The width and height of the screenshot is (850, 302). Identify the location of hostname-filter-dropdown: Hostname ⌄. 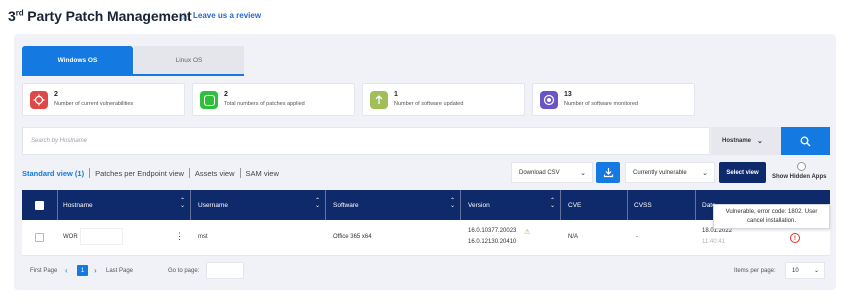
(746, 141).